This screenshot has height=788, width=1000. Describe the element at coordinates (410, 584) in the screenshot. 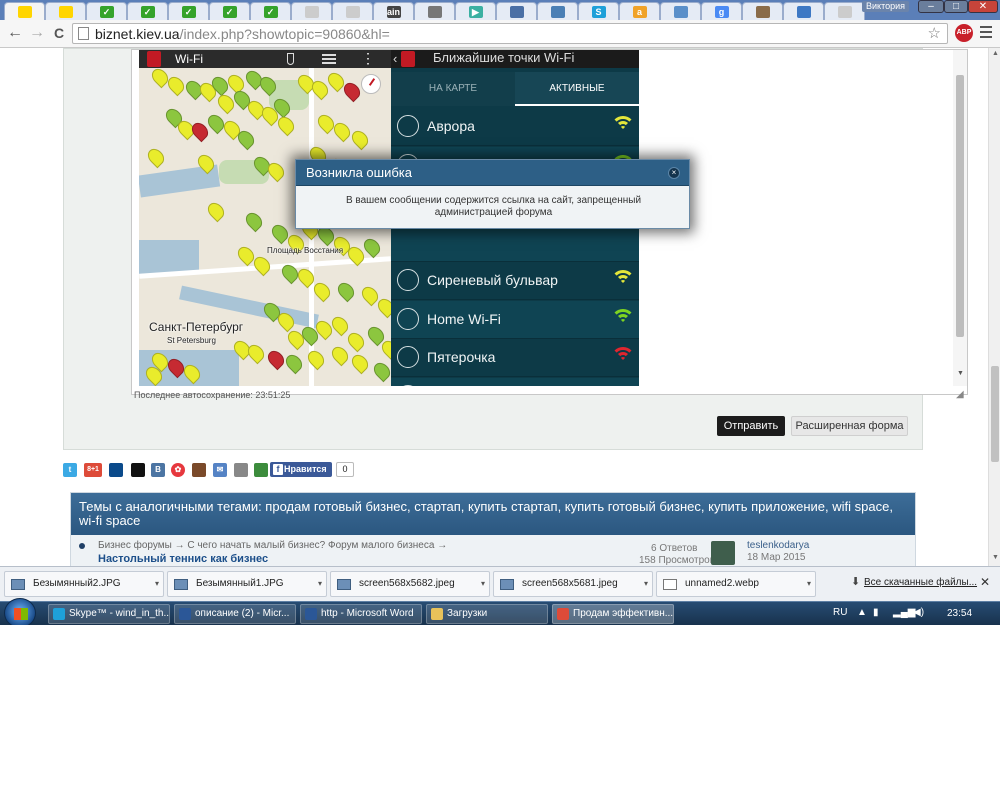

I see `download-item: screen568x5682.jpeg ▾` at that location.